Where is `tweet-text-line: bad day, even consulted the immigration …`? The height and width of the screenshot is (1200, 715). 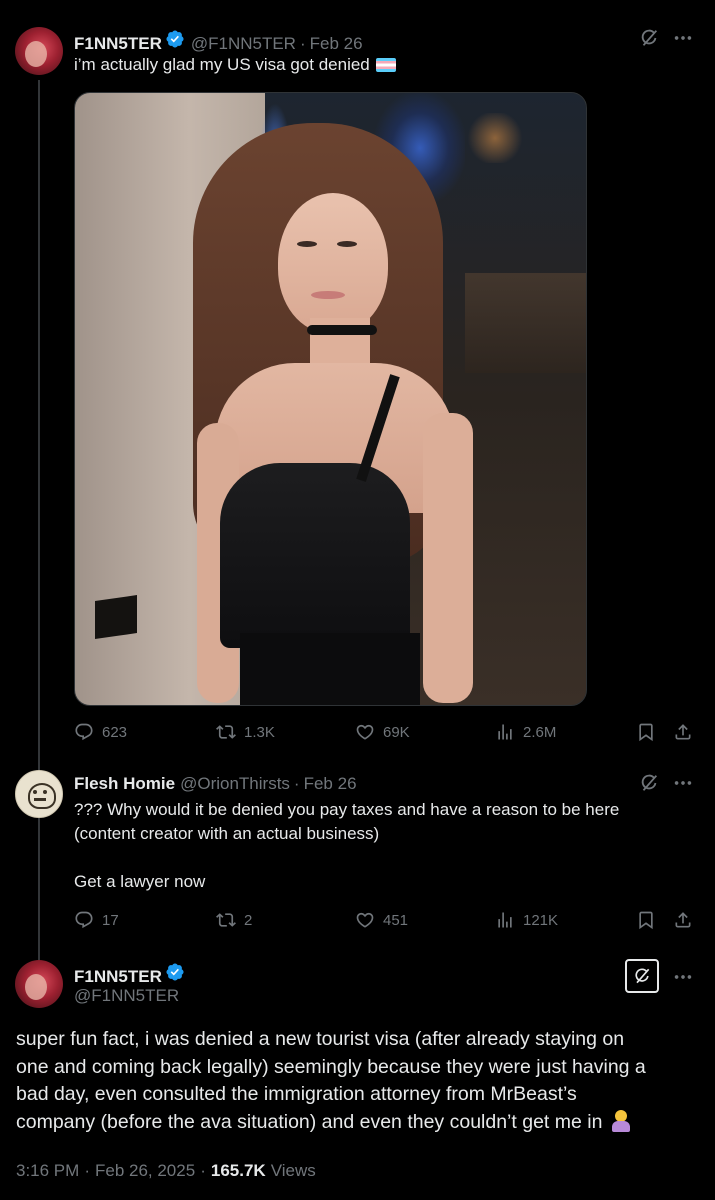
tweet-text-line: bad day, even consulted the immigration … is located at coordinates (296, 1094).